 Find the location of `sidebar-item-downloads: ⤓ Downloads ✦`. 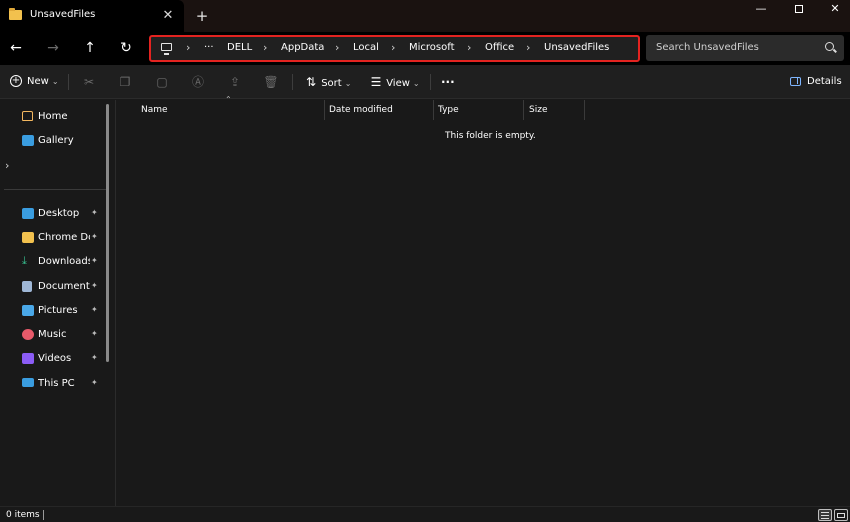

sidebar-item-downloads: ⤓ Downloads ✦ is located at coordinates (54, 262).